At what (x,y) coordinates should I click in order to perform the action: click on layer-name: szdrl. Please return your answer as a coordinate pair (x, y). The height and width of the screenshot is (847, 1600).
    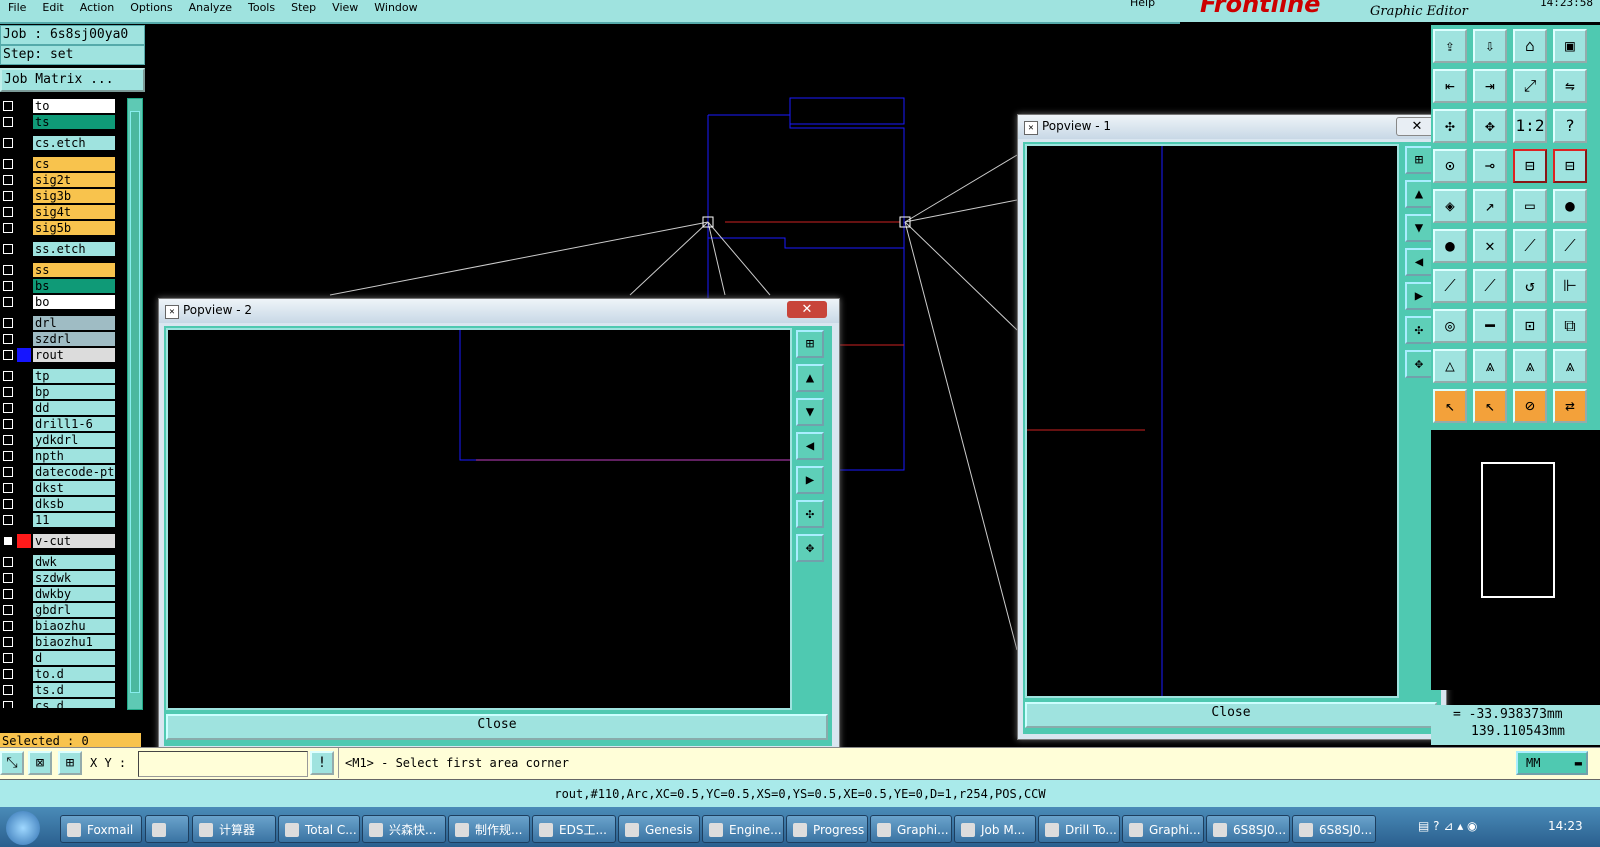
    Looking at the image, I should click on (74, 339).